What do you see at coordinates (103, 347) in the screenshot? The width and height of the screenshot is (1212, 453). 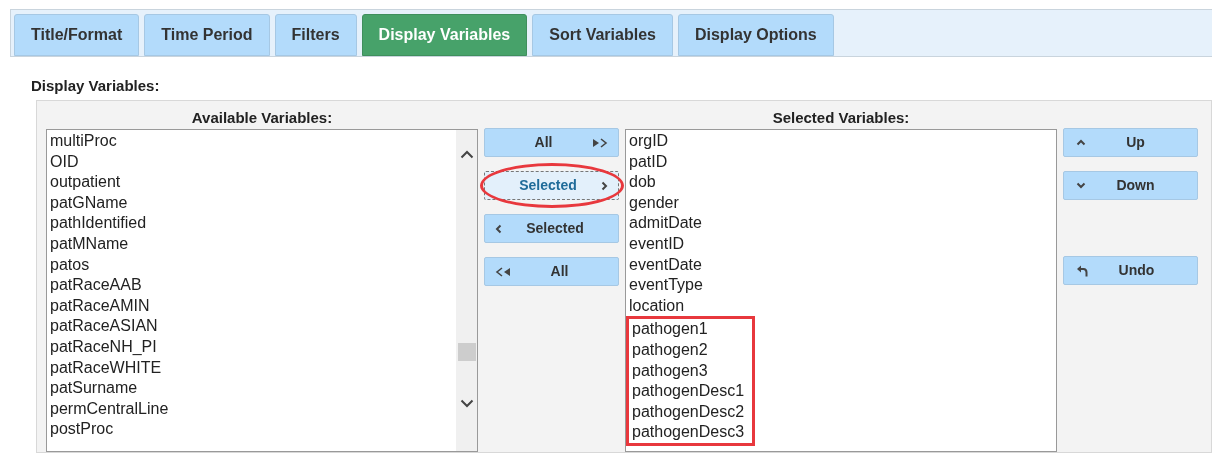 I see `list-item: patRaceNH_PI` at bounding box center [103, 347].